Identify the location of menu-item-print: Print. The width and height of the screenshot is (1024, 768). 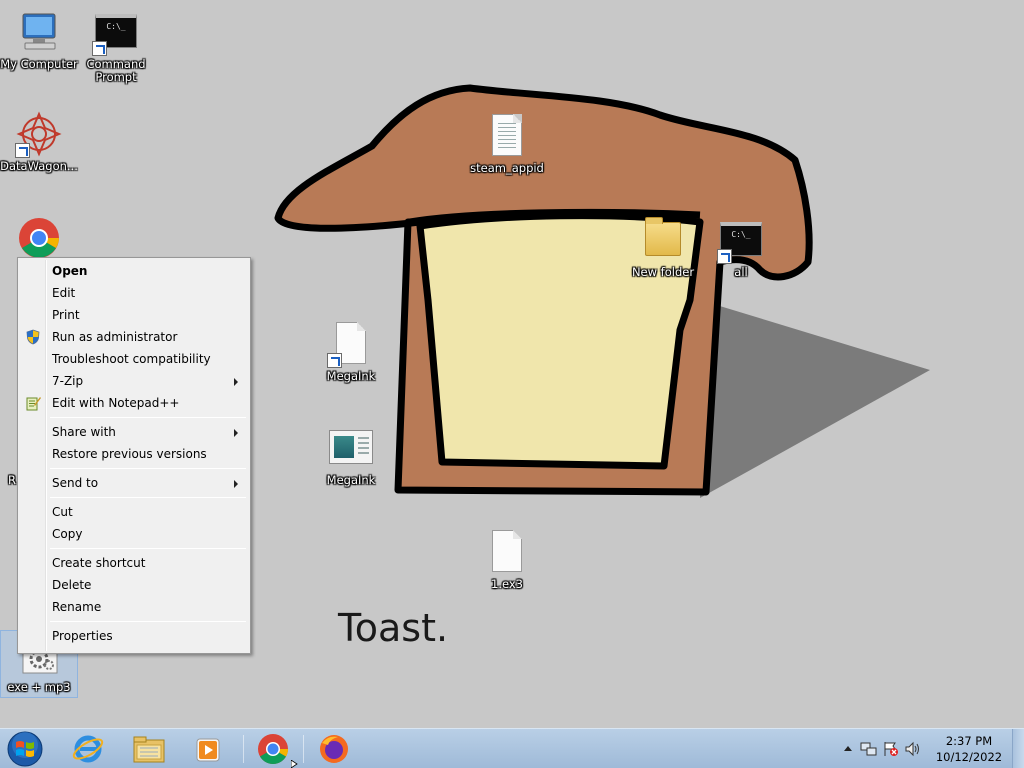
(134, 315).